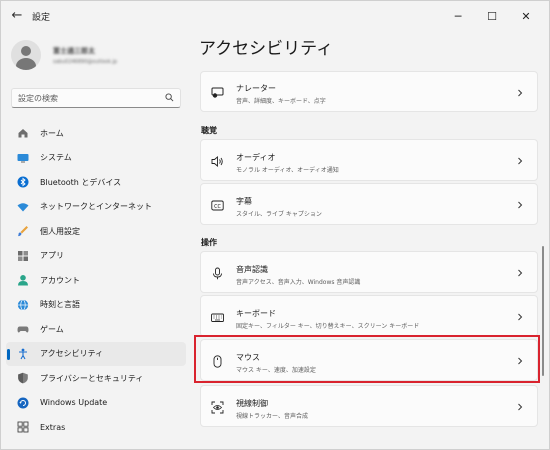 Image resolution: width=550 pixels, height=450 pixels. What do you see at coordinates (23, 305) in the screenshot?
I see `globe-clock-icon` at bounding box center [23, 305].